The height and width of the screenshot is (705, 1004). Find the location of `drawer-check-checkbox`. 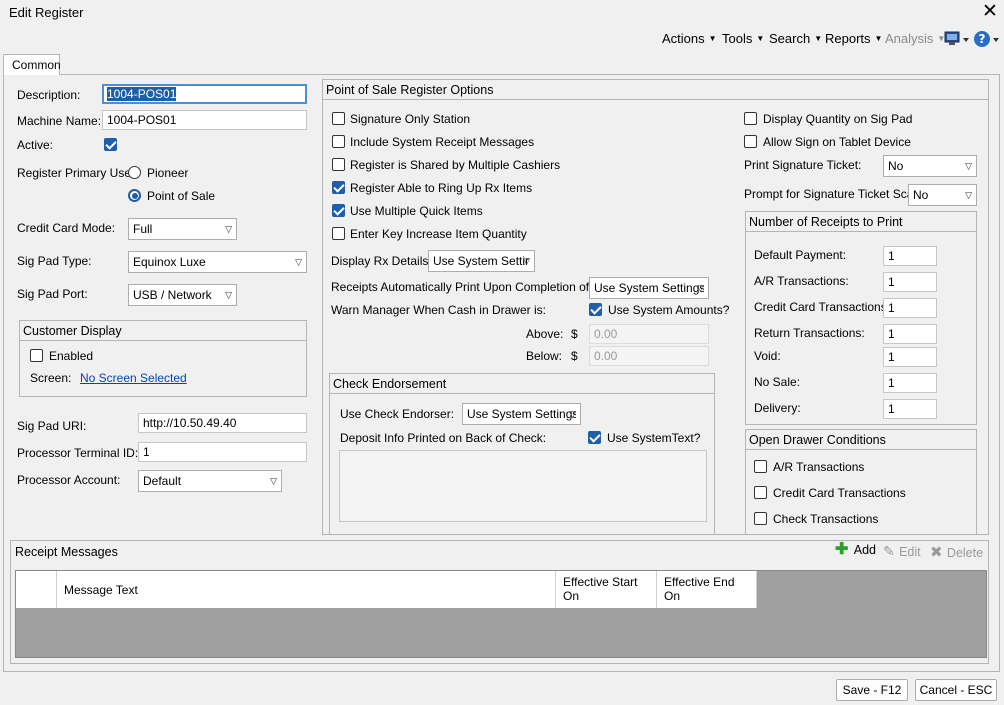

drawer-check-checkbox is located at coordinates (760, 518).